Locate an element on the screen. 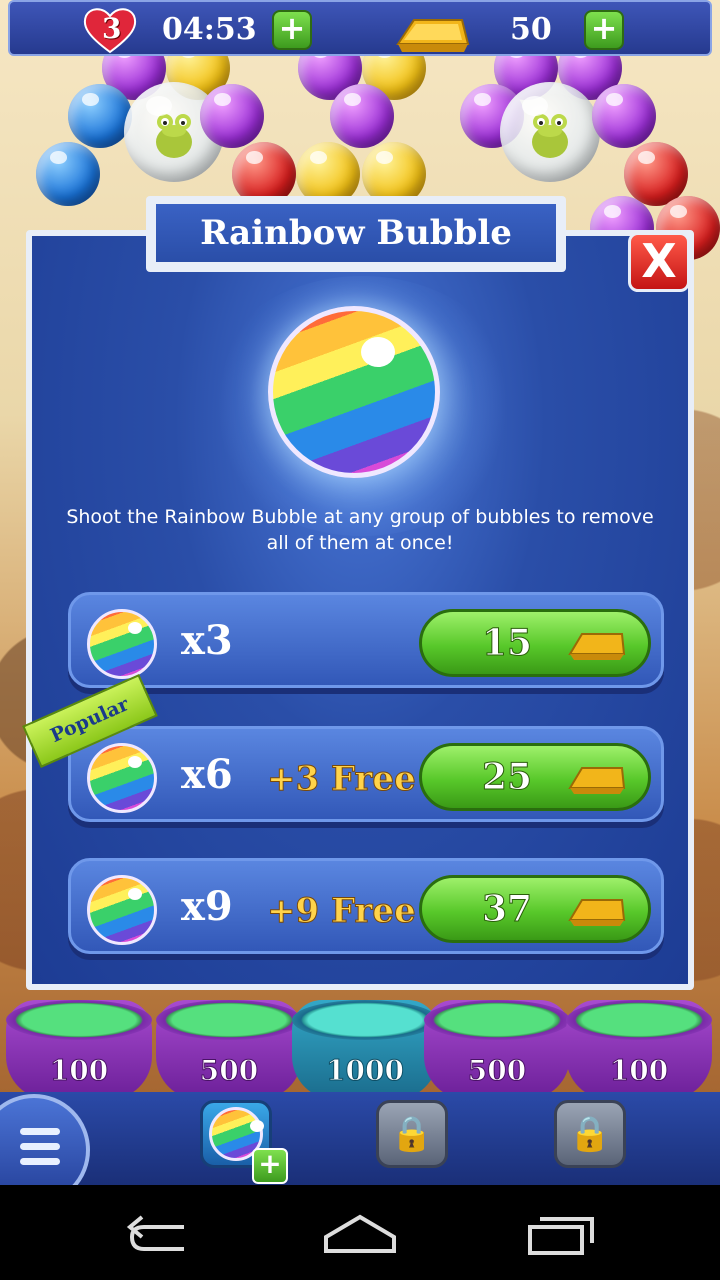 This screenshot has height=1280, width=720. pot-4: 500 is located at coordinates (497, 1050).